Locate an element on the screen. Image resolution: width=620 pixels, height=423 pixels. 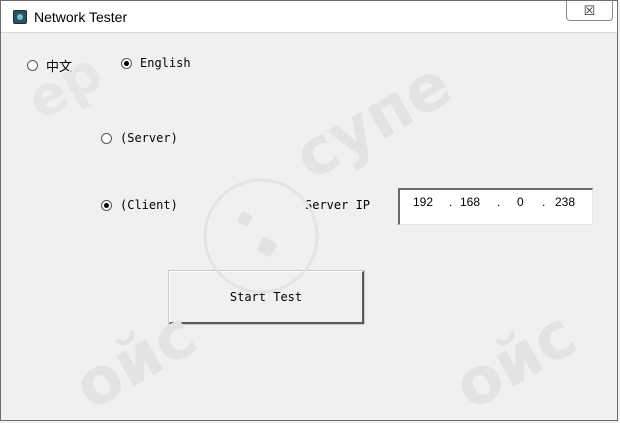
language-option-english: English is located at coordinates (156, 63).